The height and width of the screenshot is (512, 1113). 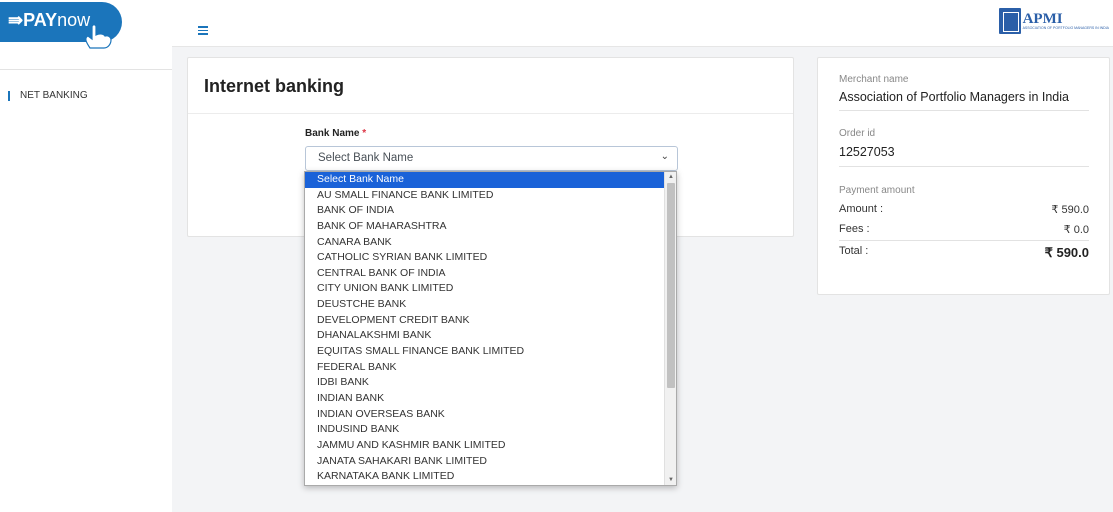 What do you see at coordinates (490, 243) in the screenshot?
I see `bank-option: CANARA BANK` at bounding box center [490, 243].